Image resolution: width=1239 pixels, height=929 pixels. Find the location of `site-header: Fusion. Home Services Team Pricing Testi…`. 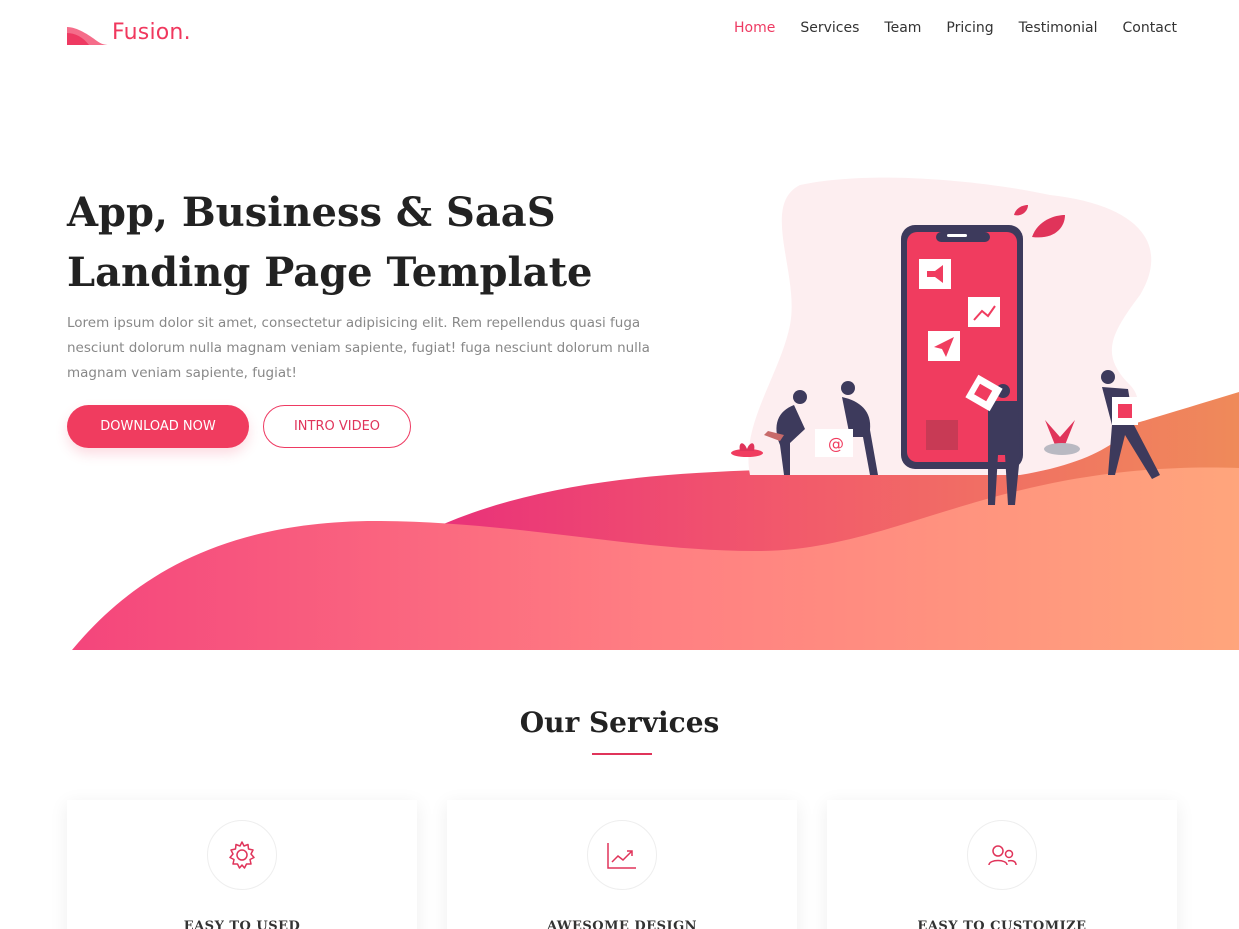

site-header: Fusion. Home Services Team Pricing Testi… is located at coordinates (619, 31).